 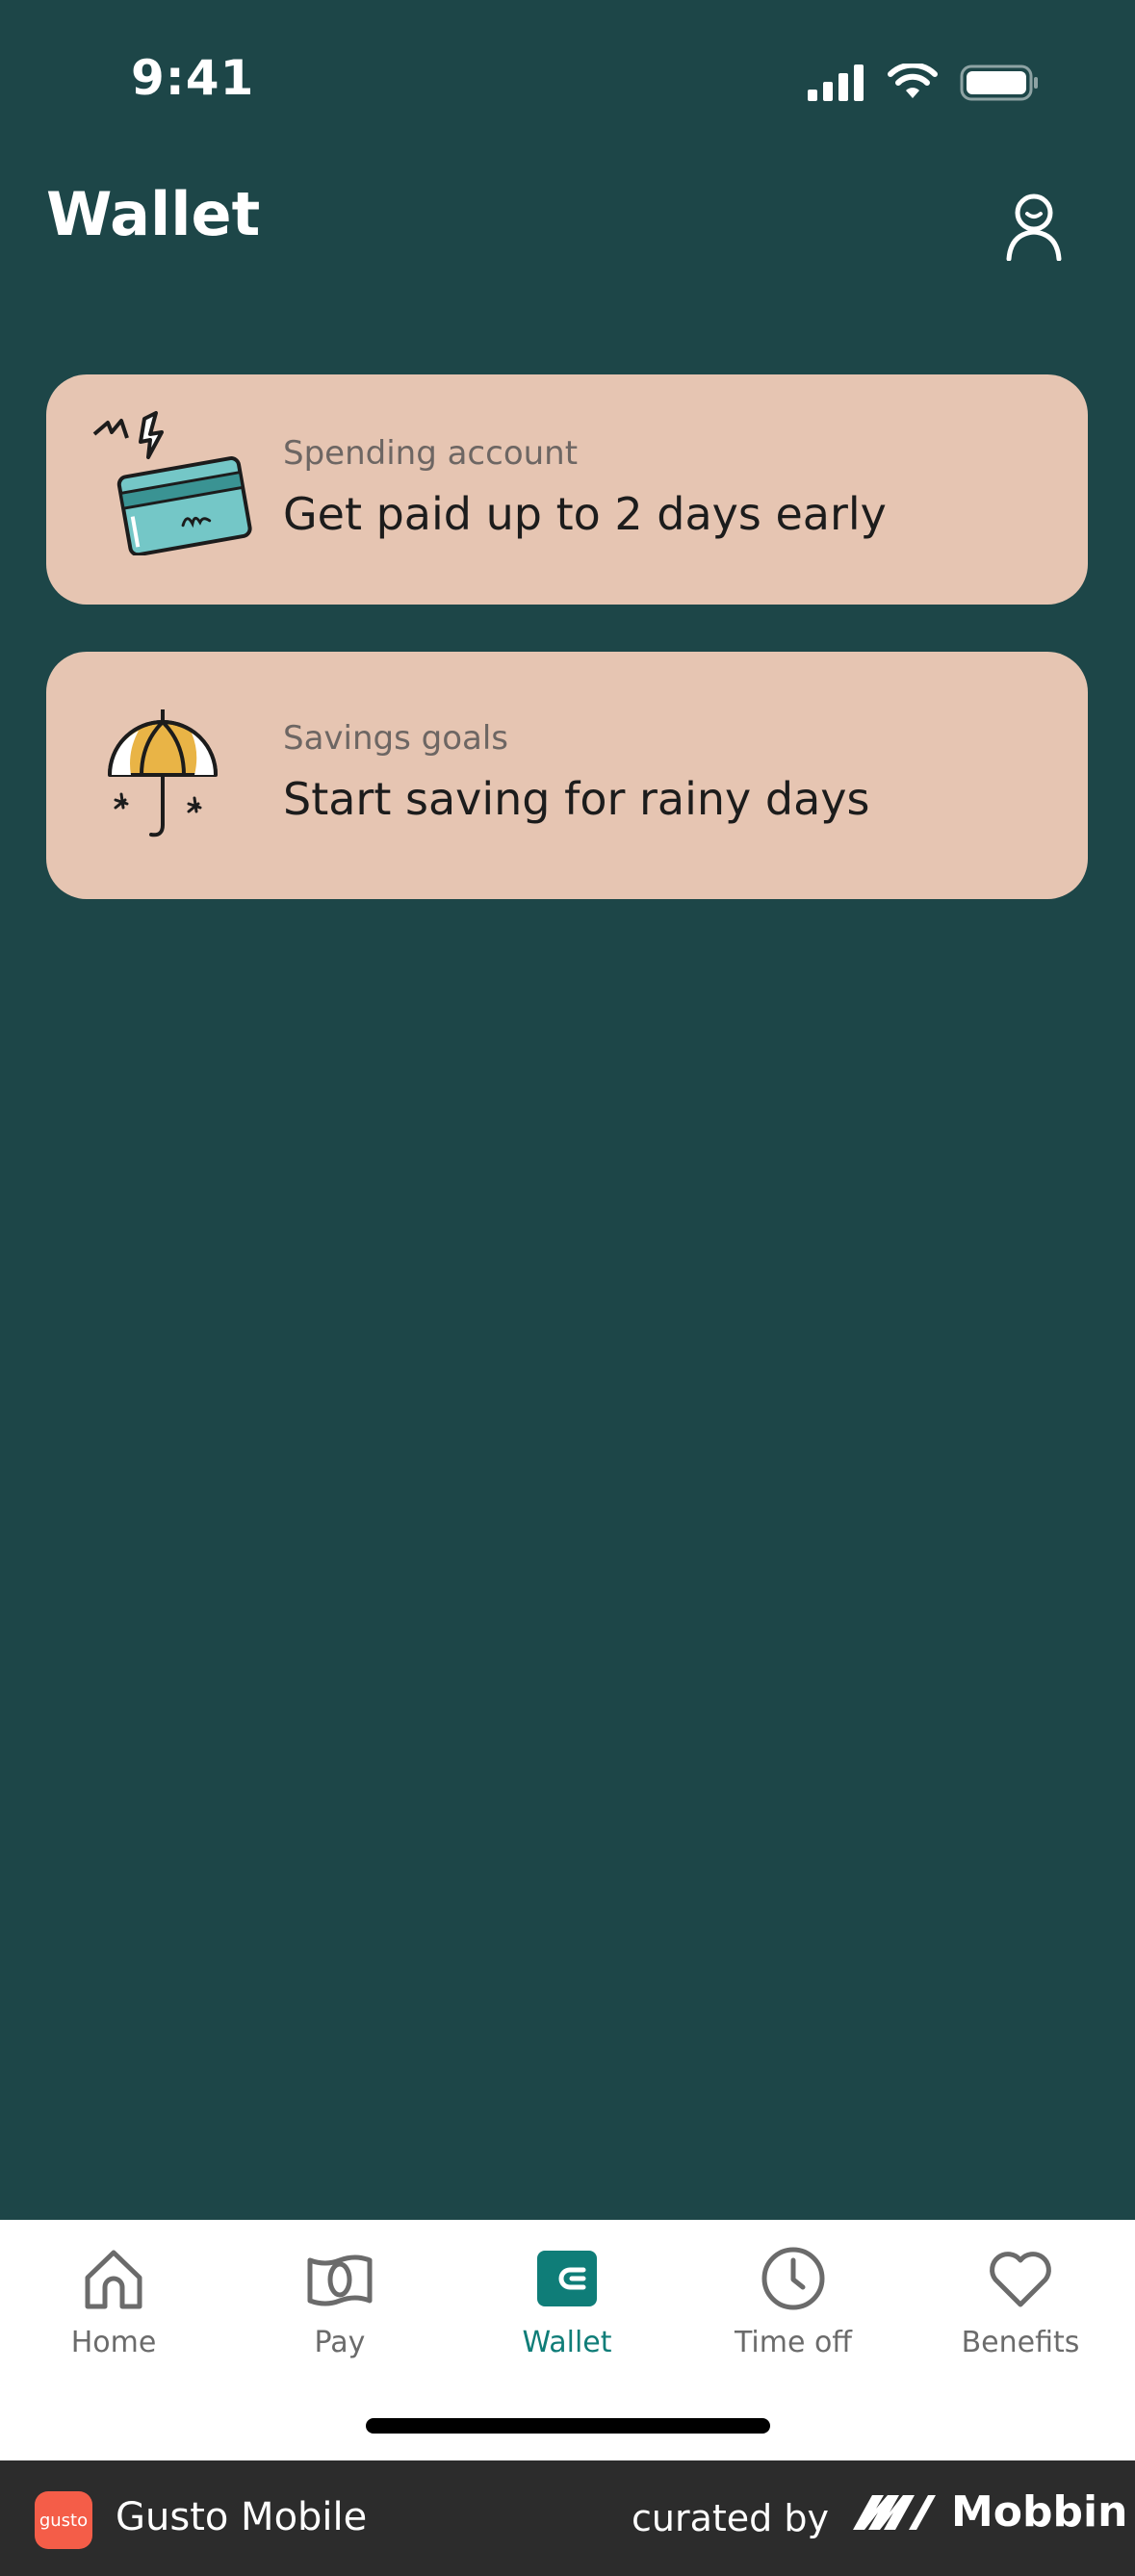 I want to click on clock-icon, so click(x=793, y=2279).